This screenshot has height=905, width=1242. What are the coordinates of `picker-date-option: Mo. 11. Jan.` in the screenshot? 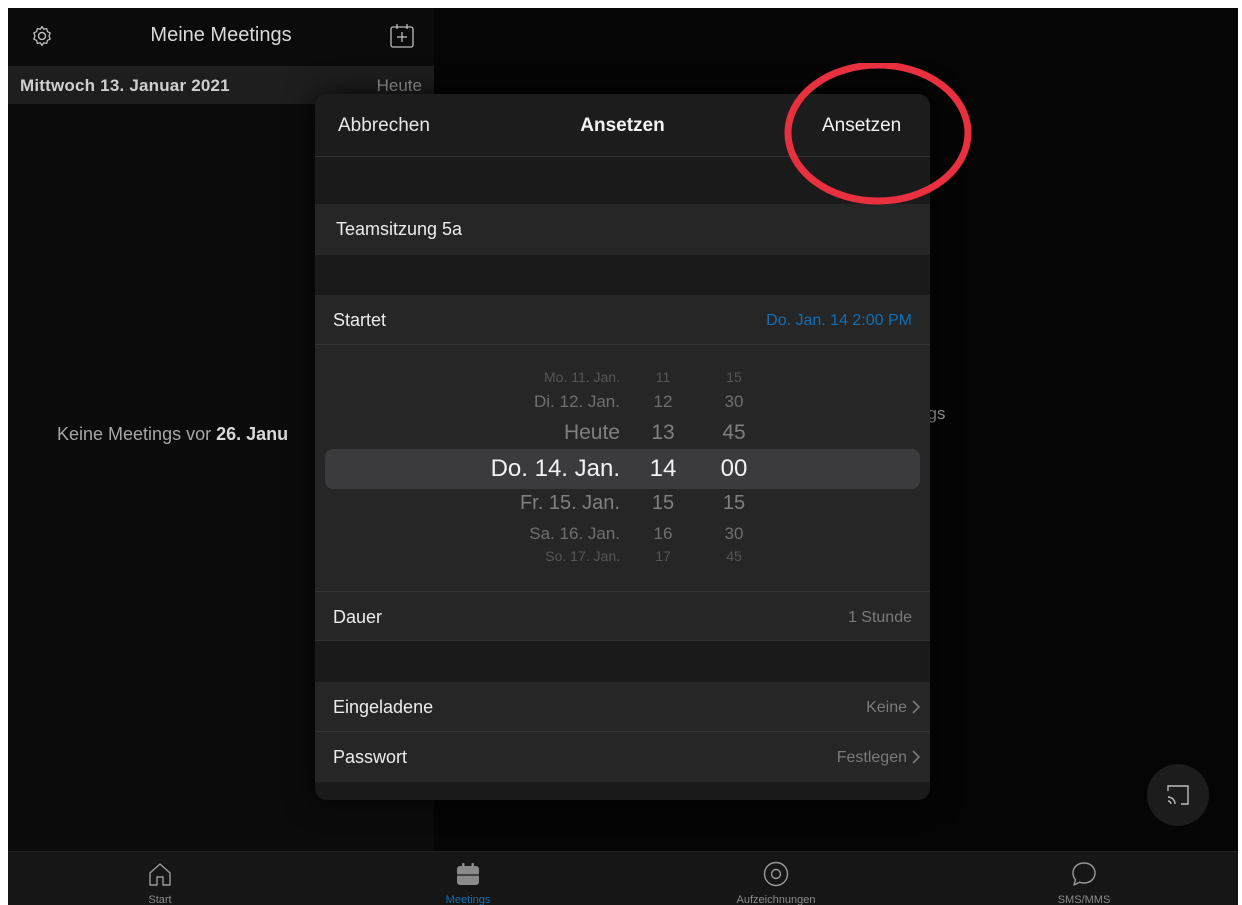 It's located at (520, 377).